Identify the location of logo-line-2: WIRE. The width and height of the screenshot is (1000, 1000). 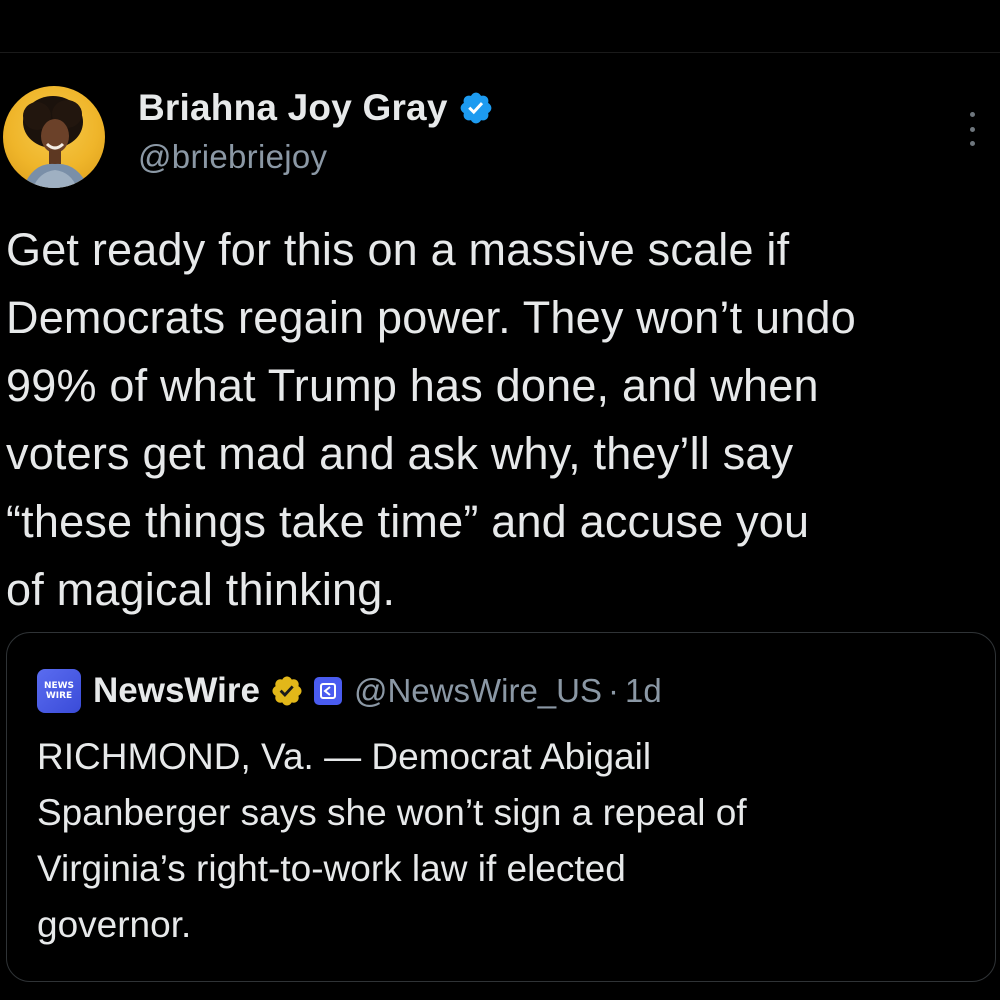
(59, 696).